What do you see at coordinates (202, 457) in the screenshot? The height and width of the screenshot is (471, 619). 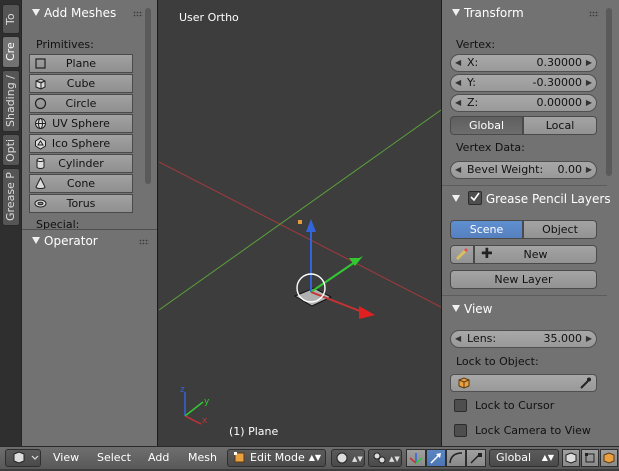 I see `menu-mesh: Mesh` at bounding box center [202, 457].